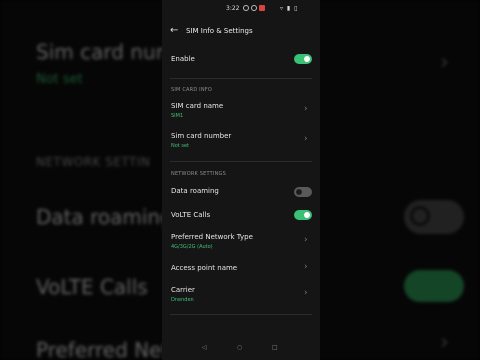 The height and width of the screenshot is (360, 480). I want to click on preferred-network-label: Preferred Network Type, so click(212, 237).